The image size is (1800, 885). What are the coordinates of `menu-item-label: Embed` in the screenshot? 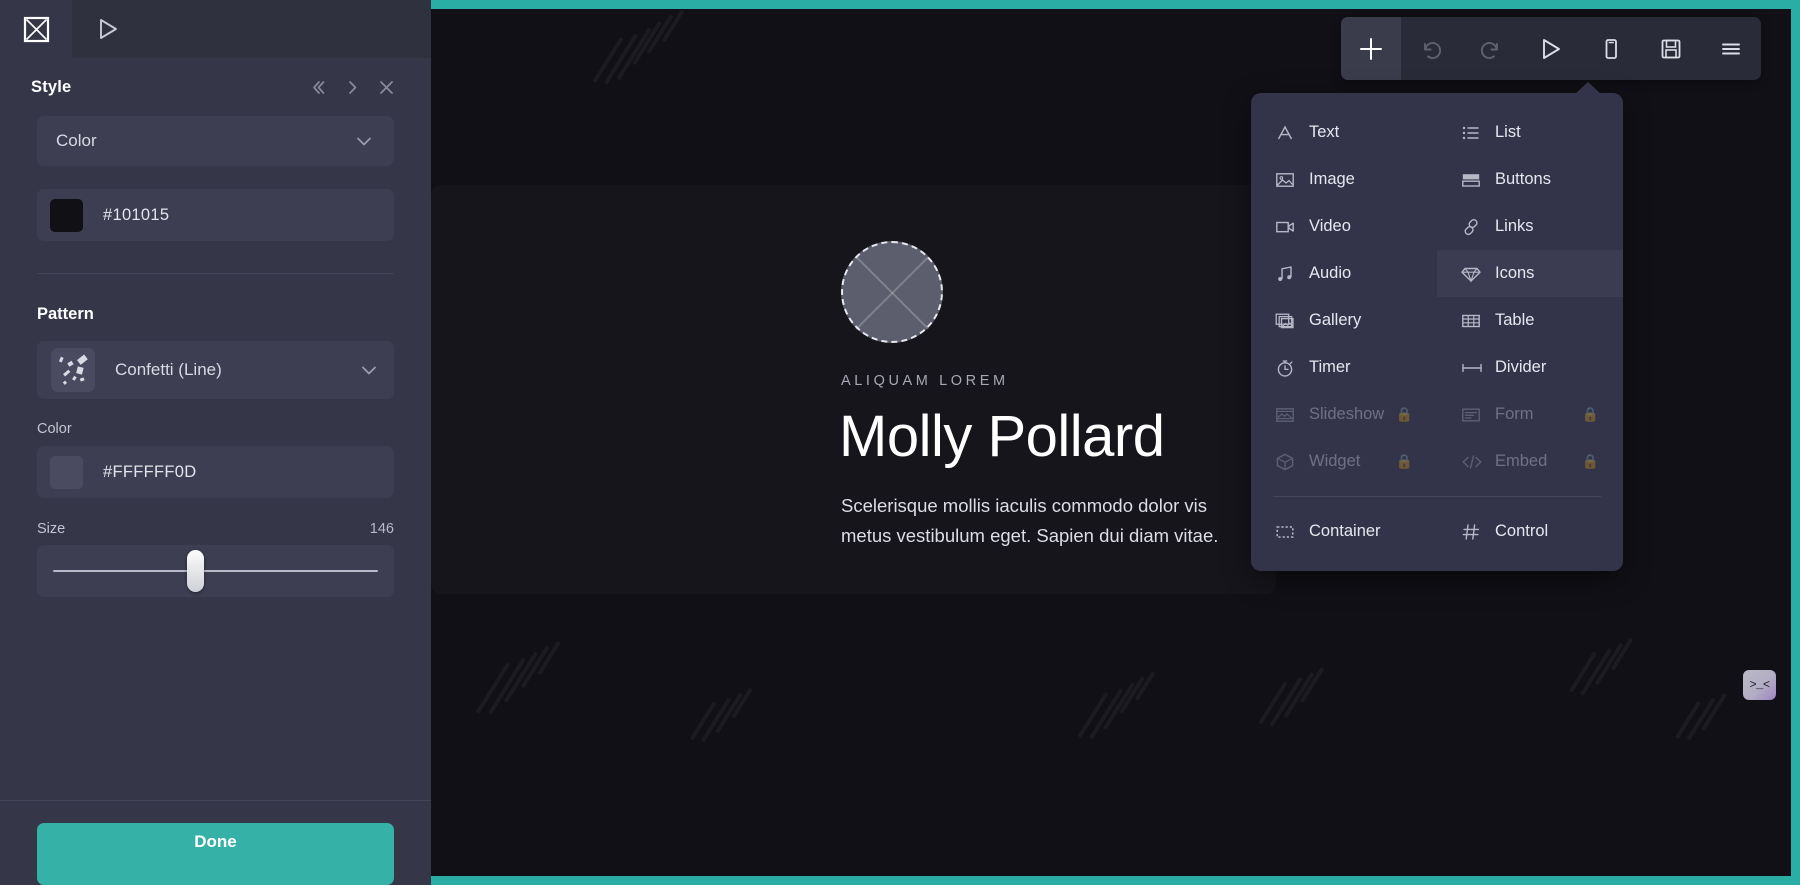 It's located at (1521, 461).